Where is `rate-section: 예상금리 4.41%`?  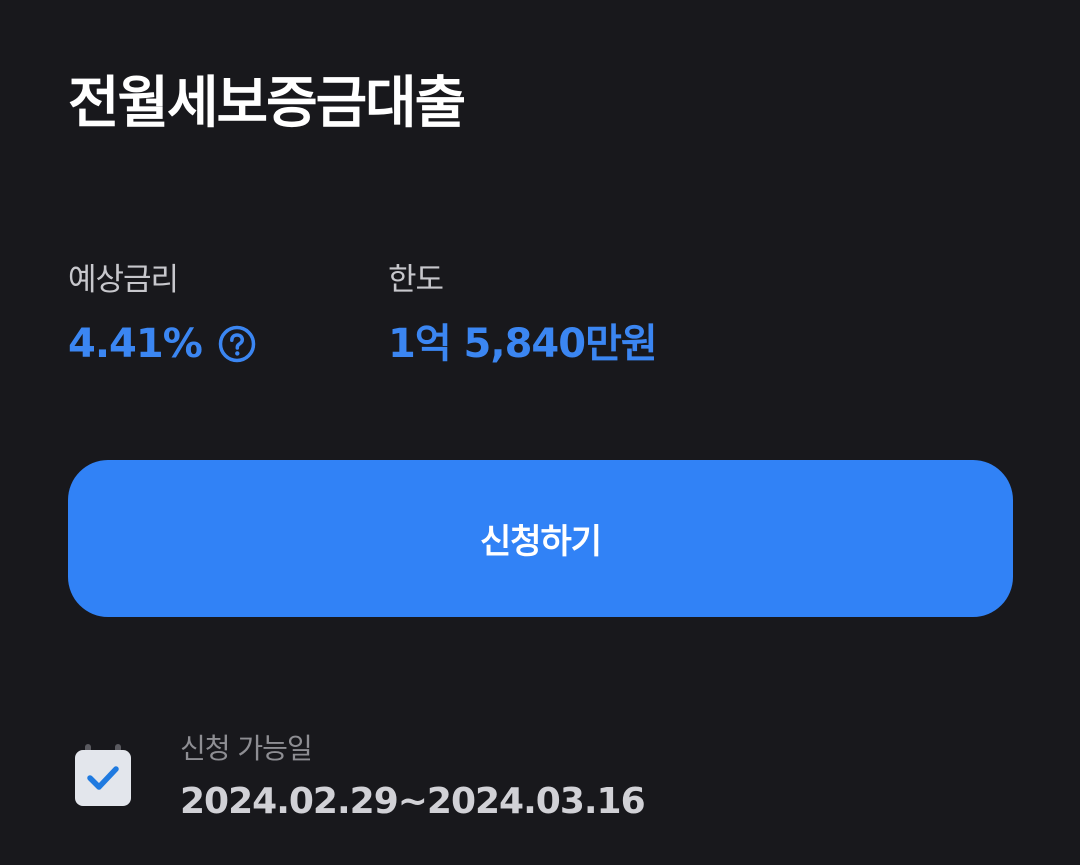 rate-section: 예상금리 4.41% is located at coordinates (162, 314).